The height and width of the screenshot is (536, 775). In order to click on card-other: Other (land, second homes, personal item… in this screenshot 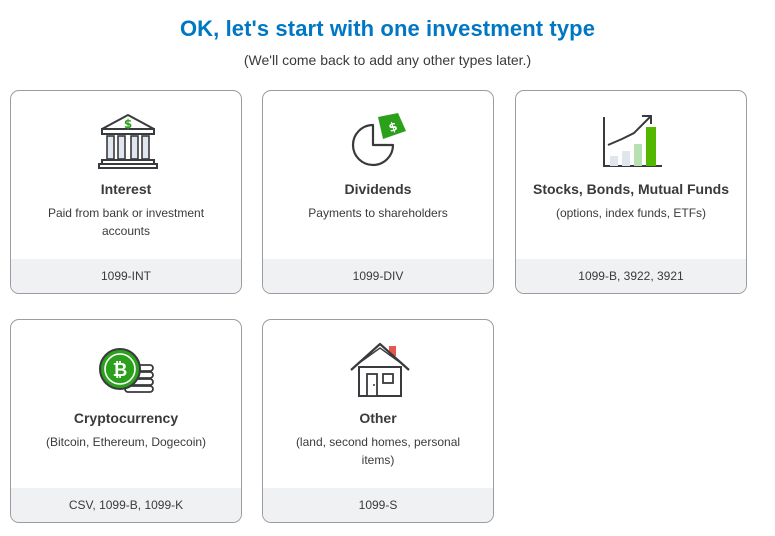, I will do `click(378, 421)`.